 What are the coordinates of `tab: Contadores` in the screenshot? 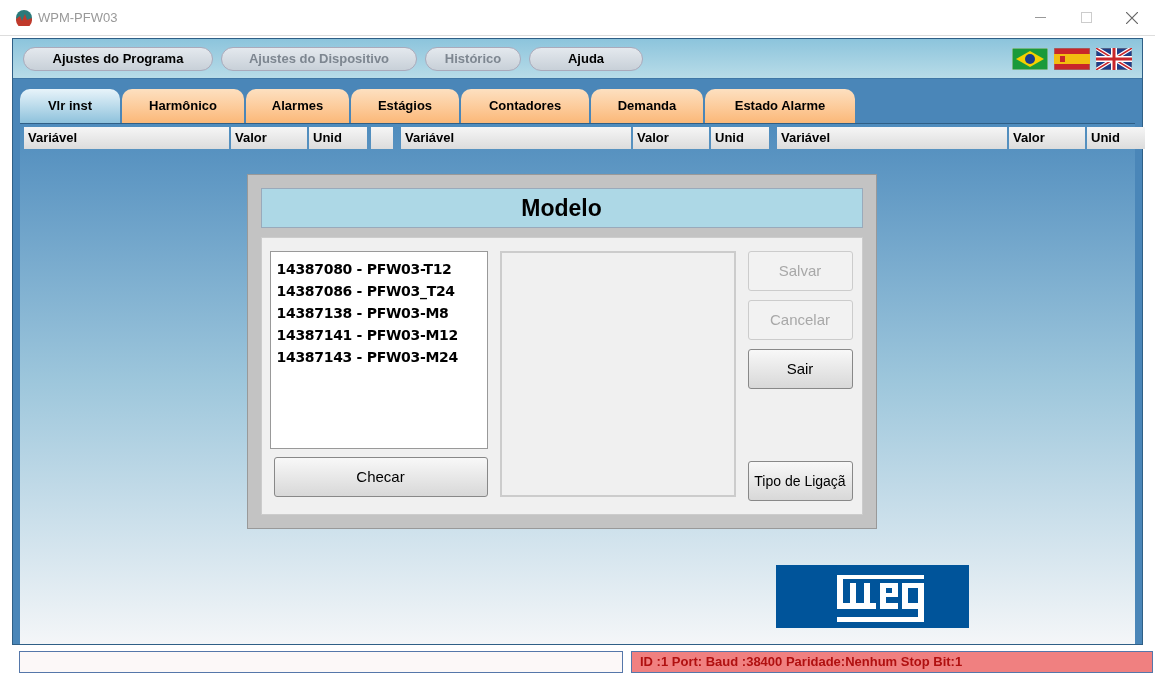 It's located at (525, 106).